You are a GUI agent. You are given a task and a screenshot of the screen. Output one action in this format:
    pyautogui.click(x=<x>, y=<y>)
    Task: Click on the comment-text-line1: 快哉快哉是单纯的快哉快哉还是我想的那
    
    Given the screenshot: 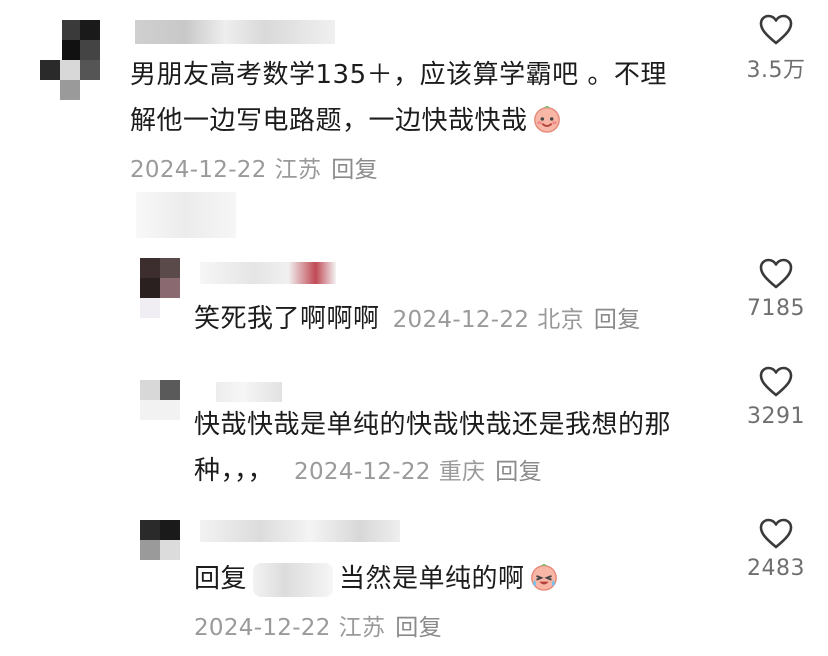 What is the action you would take?
    pyautogui.click(x=433, y=425)
    